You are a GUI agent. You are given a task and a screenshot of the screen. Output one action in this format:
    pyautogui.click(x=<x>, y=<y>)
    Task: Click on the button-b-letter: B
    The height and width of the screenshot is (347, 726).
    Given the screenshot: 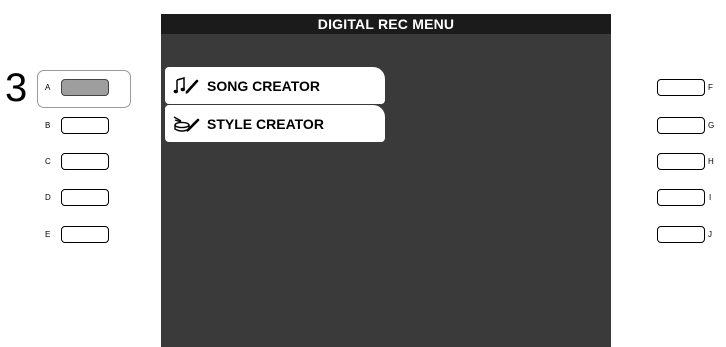 What is the action you would take?
    pyautogui.click(x=48, y=125)
    